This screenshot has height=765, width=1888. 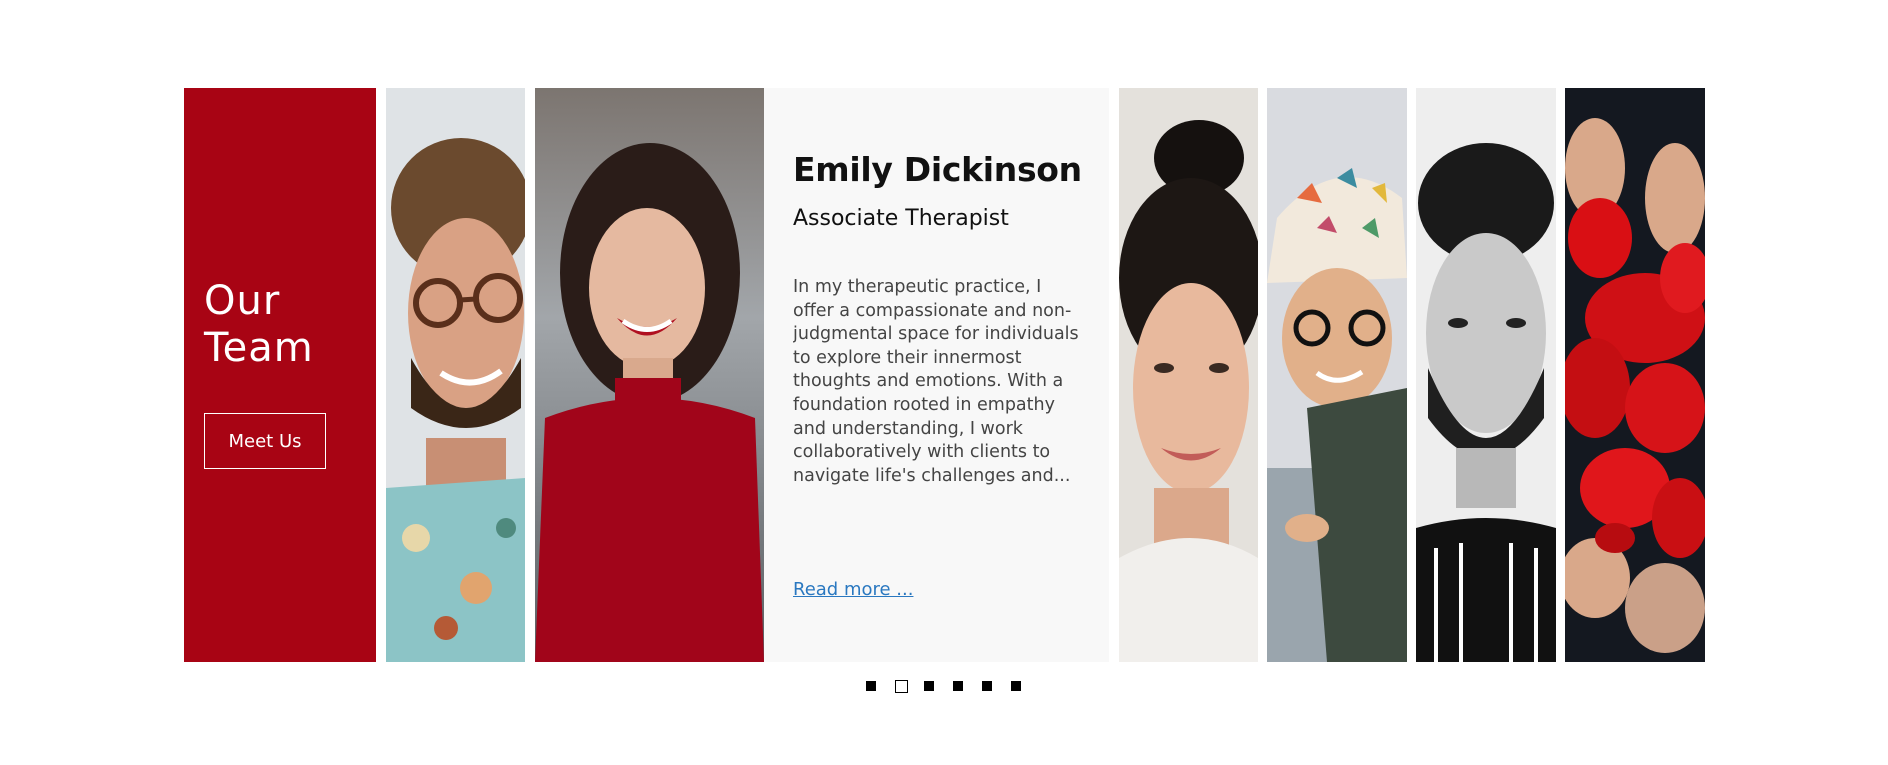 I want to click on portrait-woman-hair-bun-icon, so click(x=1188, y=375).